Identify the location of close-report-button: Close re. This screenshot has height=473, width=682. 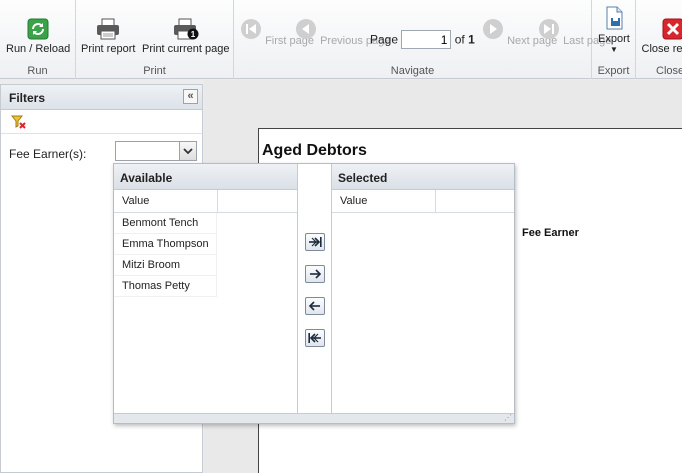
(661, 36).